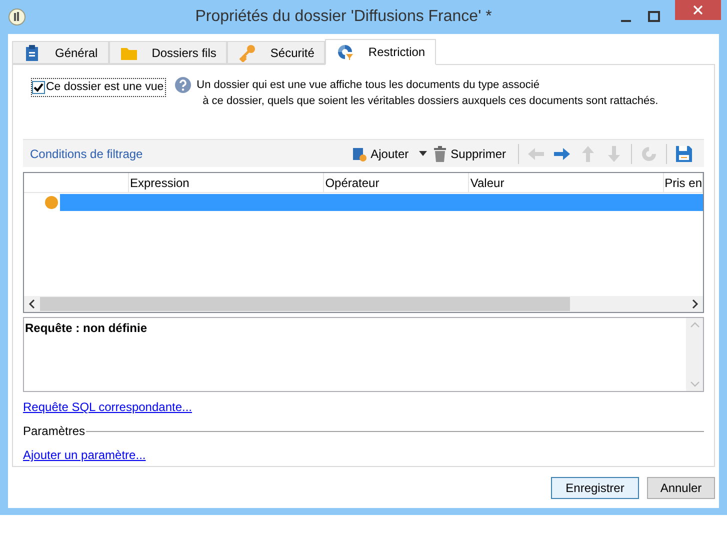 This screenshot has height=543, width=727. I want to click on window-title: Propriétés du dossier 'Diffusions France' *, so click(343, 17).